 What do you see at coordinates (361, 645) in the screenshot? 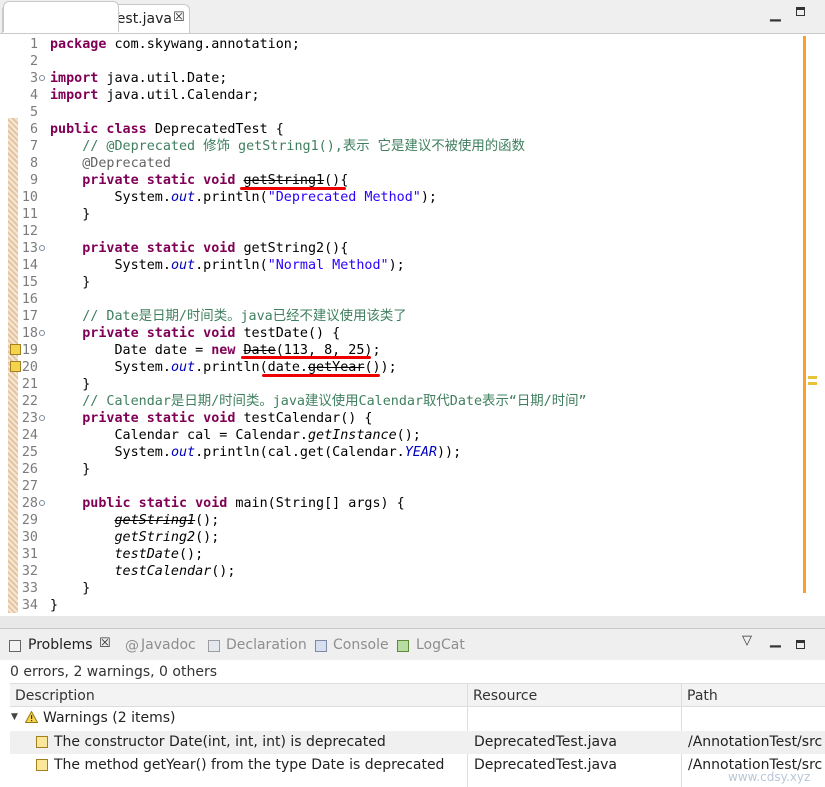
I see `tab-console: Console` at bounding box center [361, 645].